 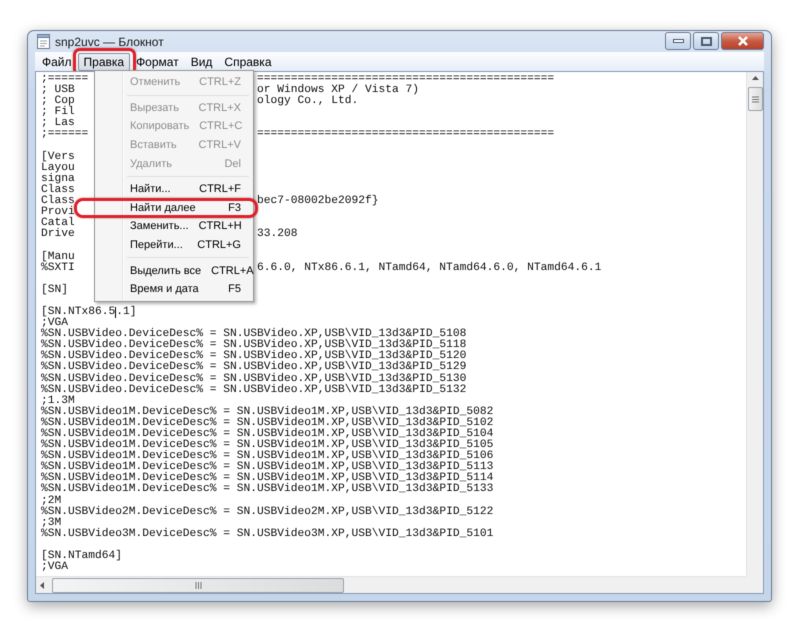 What do you see at coordinates (232, 164) in the screenshot?
I see `shortcut-label: Del` at bounding box center [232, 164].